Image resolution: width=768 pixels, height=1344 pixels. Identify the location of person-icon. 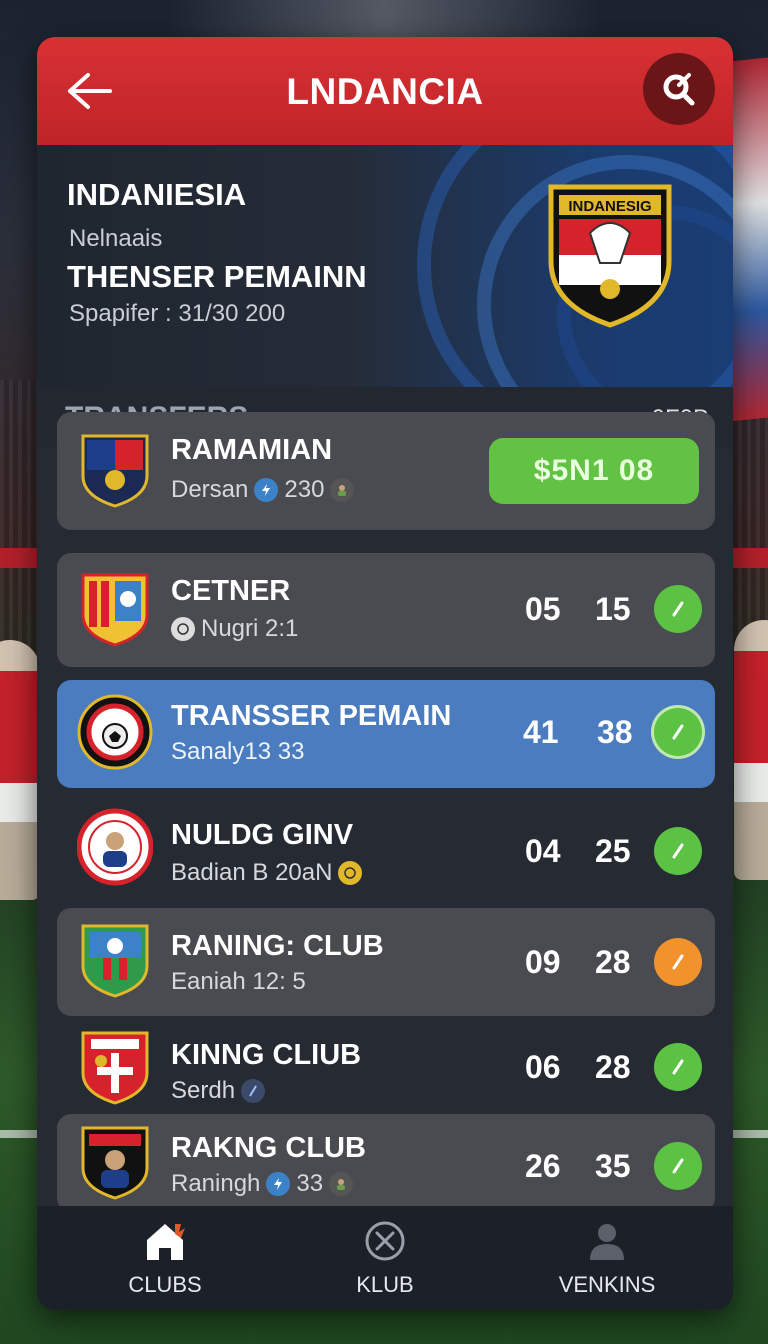
(607, 1241).